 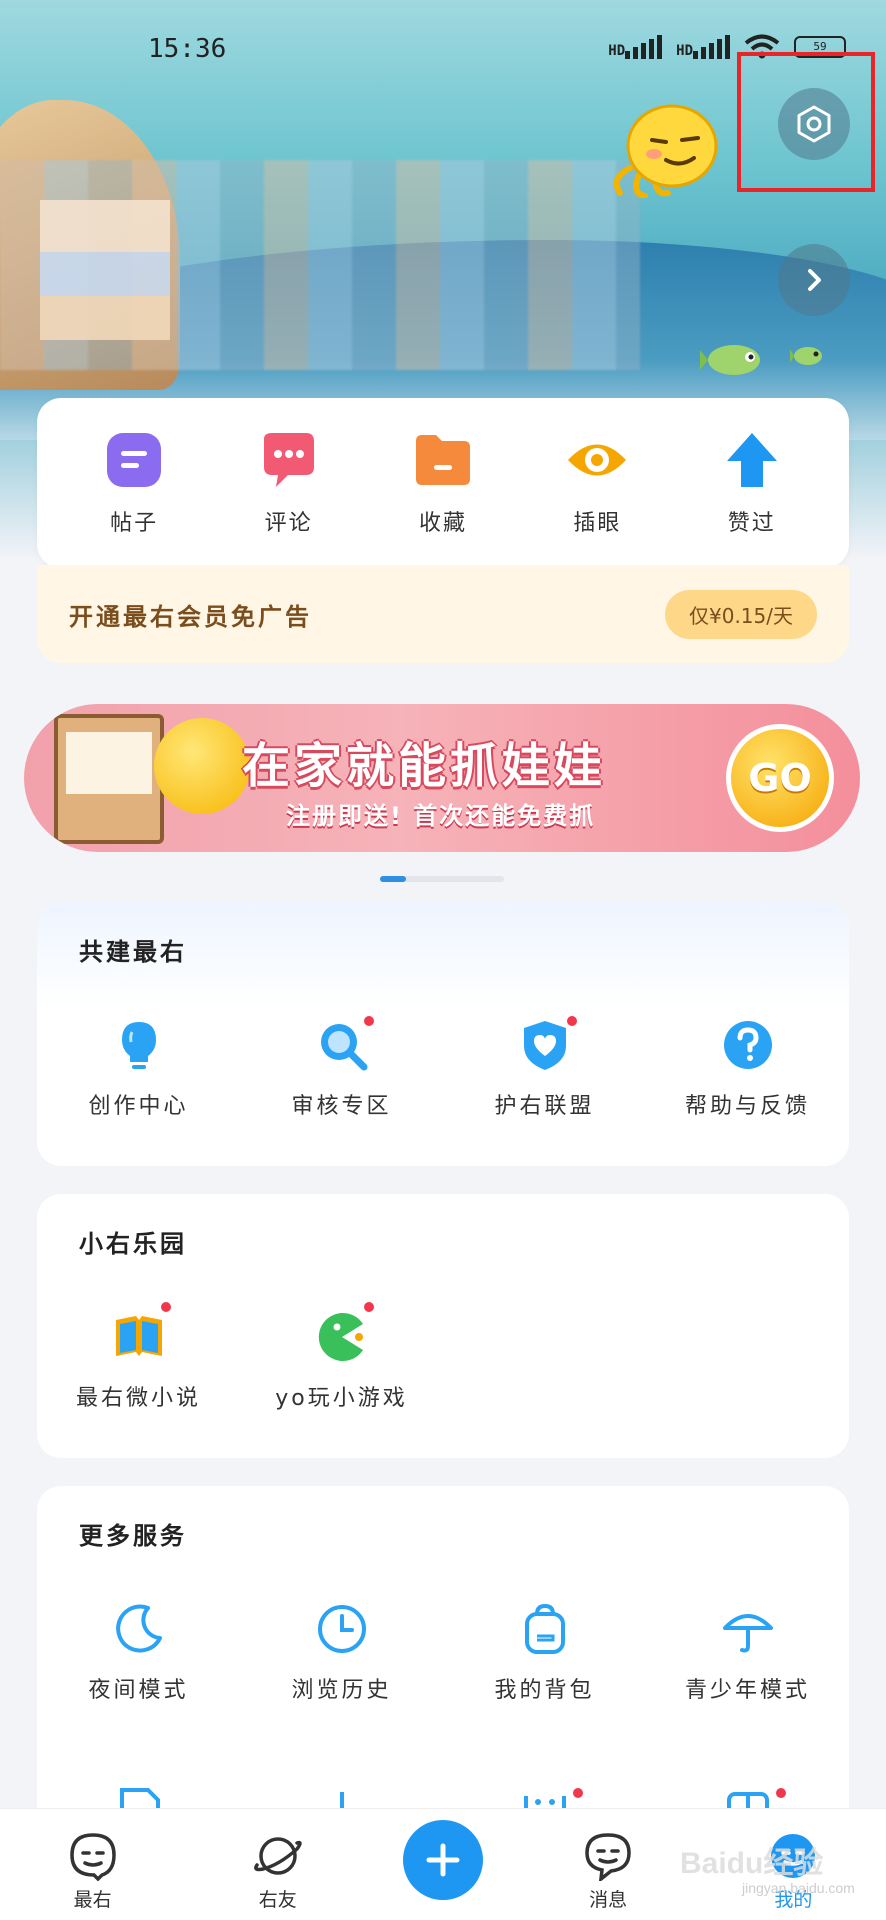 I want to click on mini-games: yo玩小游戏, so click(x=341, y=1356).